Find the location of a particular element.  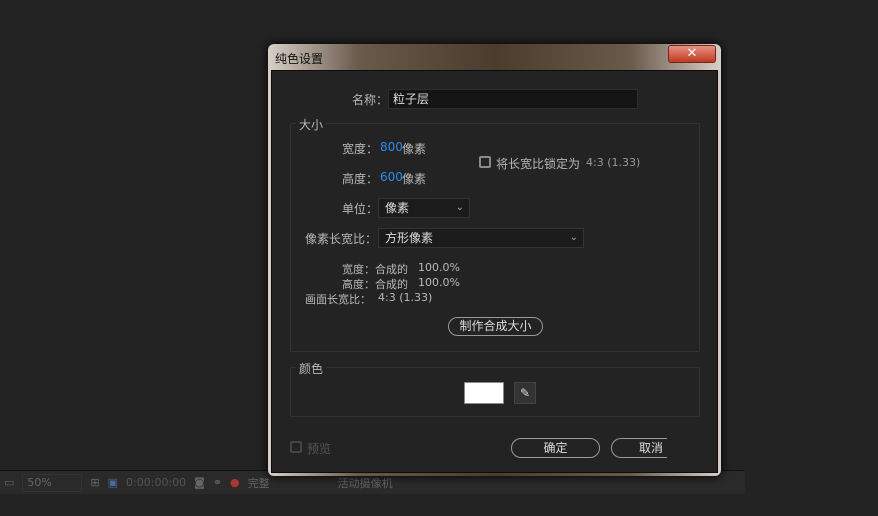

camera-select: 活动摄像机 is located at coordinates (365, 483).